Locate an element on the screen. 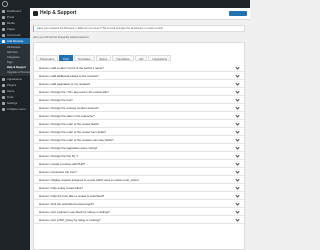 Image resolution: width=320 pixels, height=250 pixels. faq-item: How do I hide empty review titles? is located at coordinates (139, 188).